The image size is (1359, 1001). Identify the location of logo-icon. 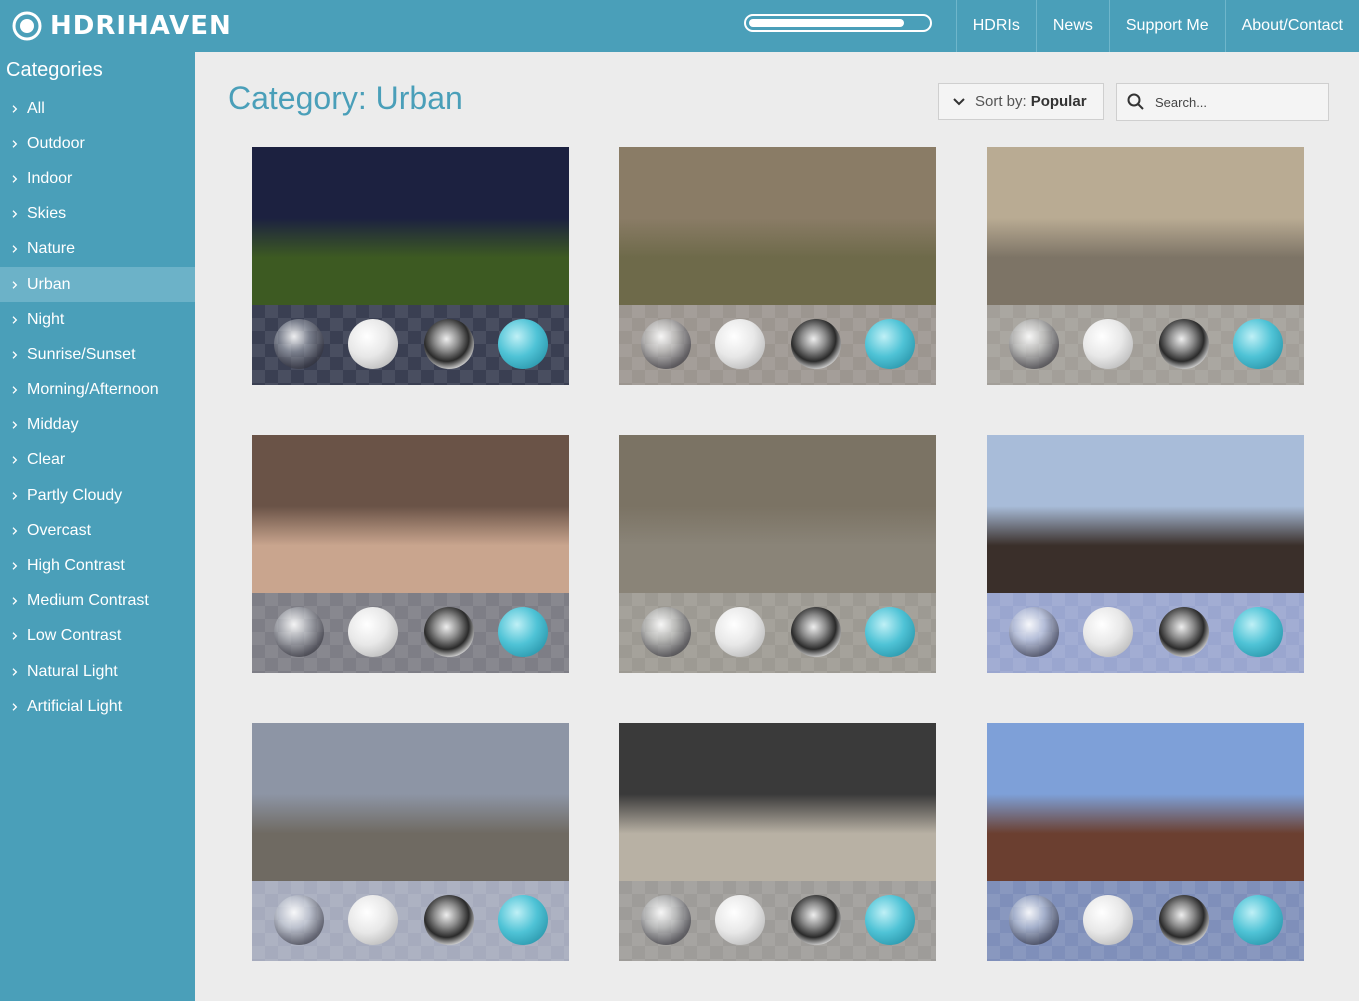
(27, 26).